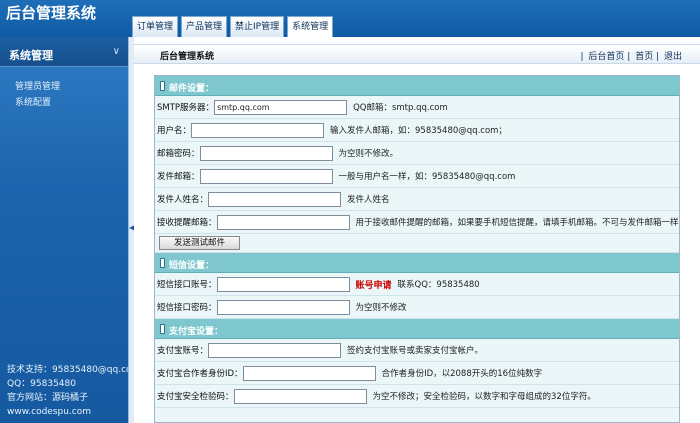 The height and width of the screenshot is (423, 700). What do you see at coordinates (71, 87) in the screenshot?
I see `sidebar-item-admins: 管理员管理` at bounding box center [71, 87].